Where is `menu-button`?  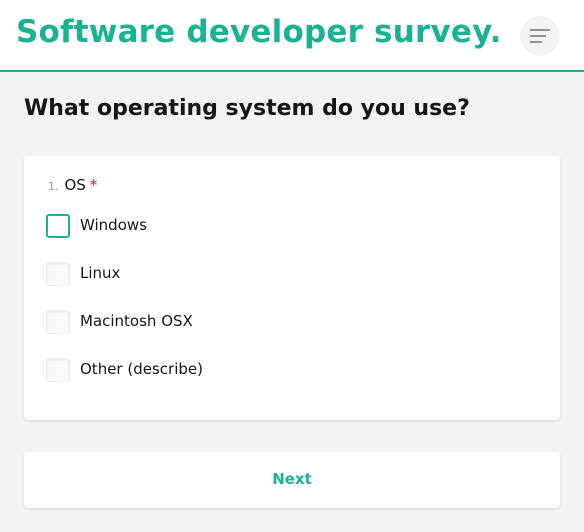
menu-button is located at coordinates (540, 36).